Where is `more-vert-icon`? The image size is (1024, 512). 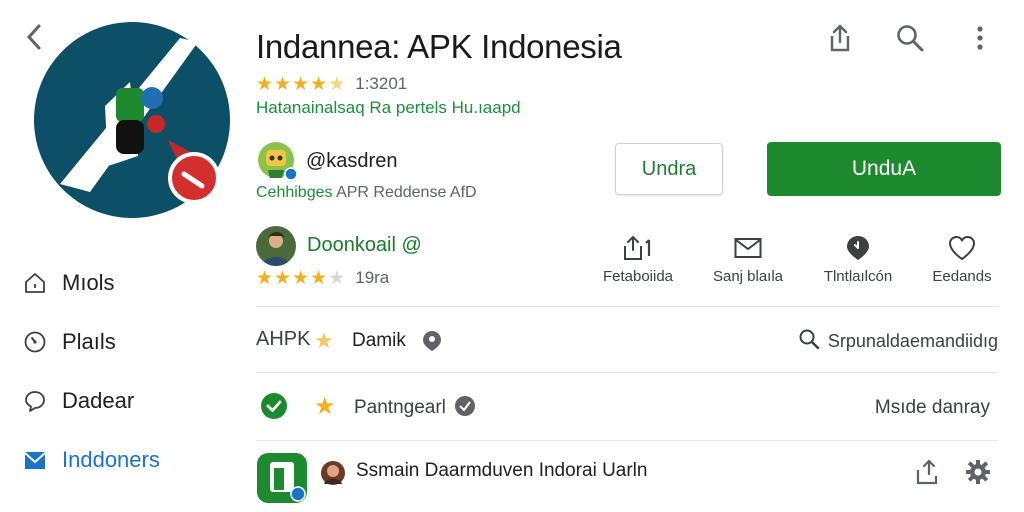
more-vert-icon is located at coordinates (980, 38).